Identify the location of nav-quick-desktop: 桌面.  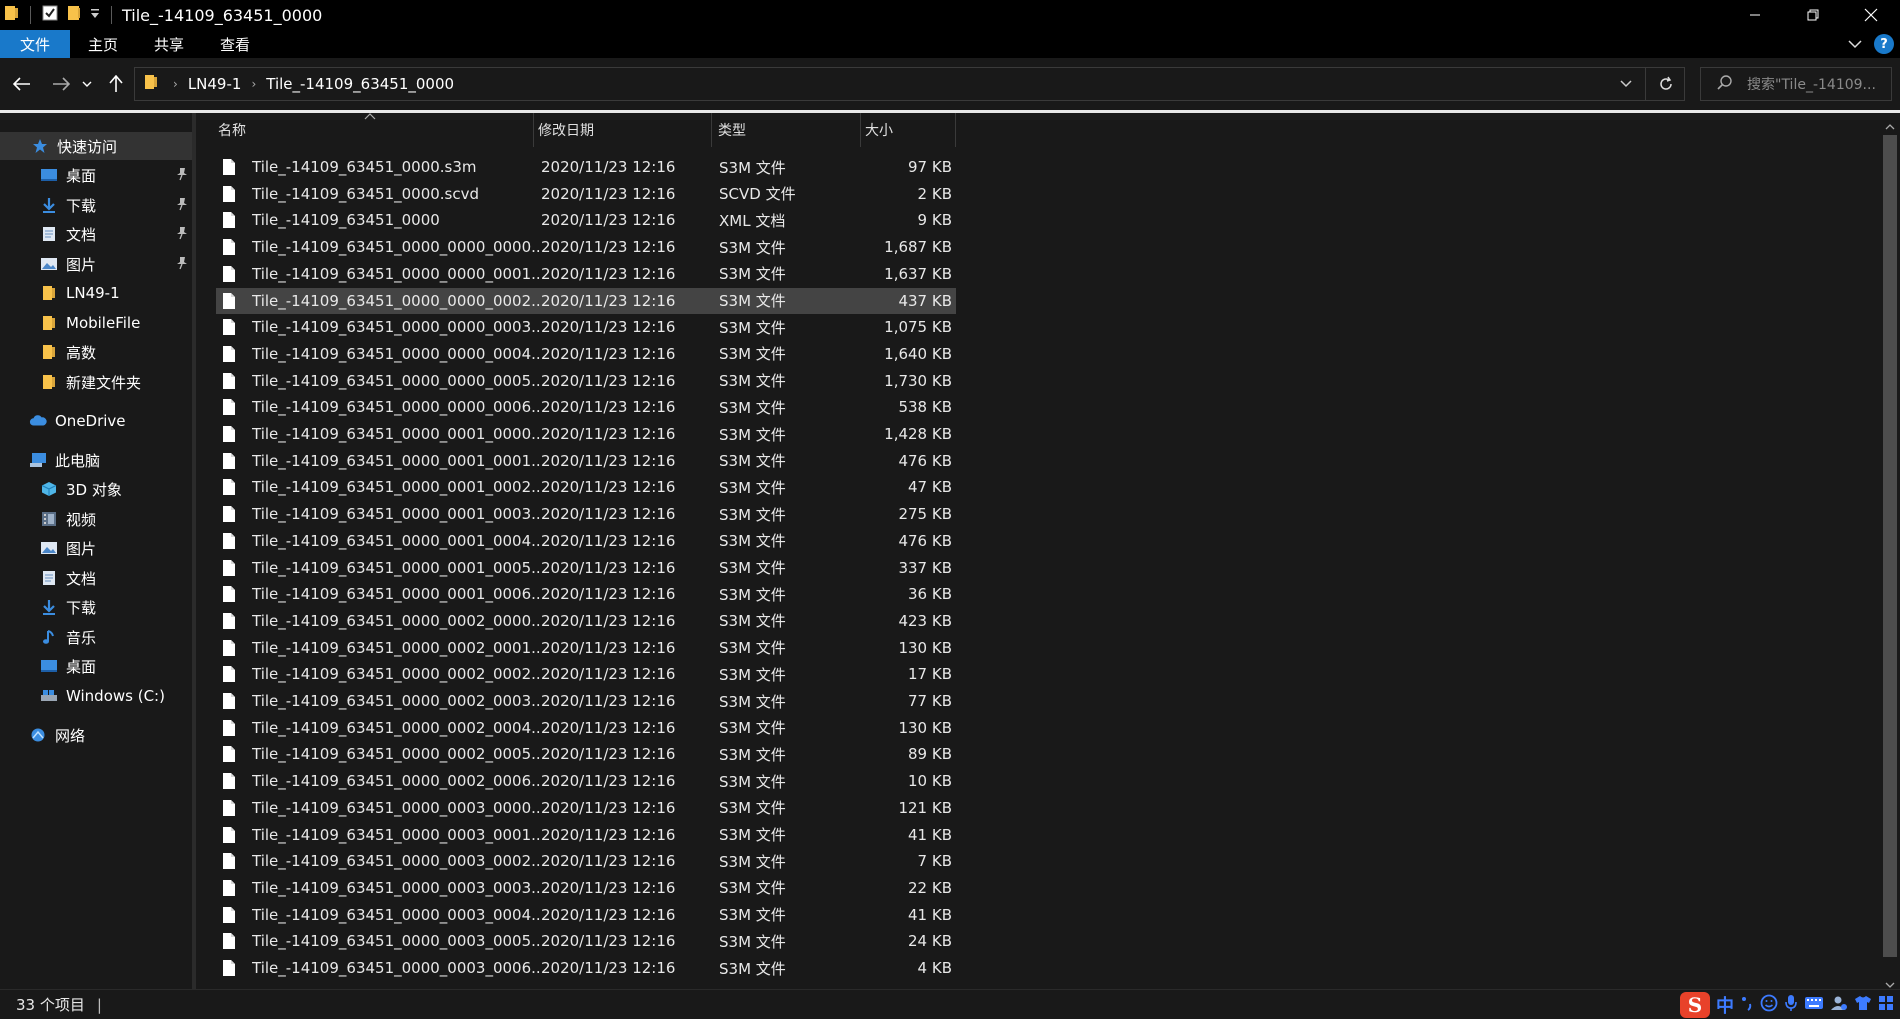
(96, 175).